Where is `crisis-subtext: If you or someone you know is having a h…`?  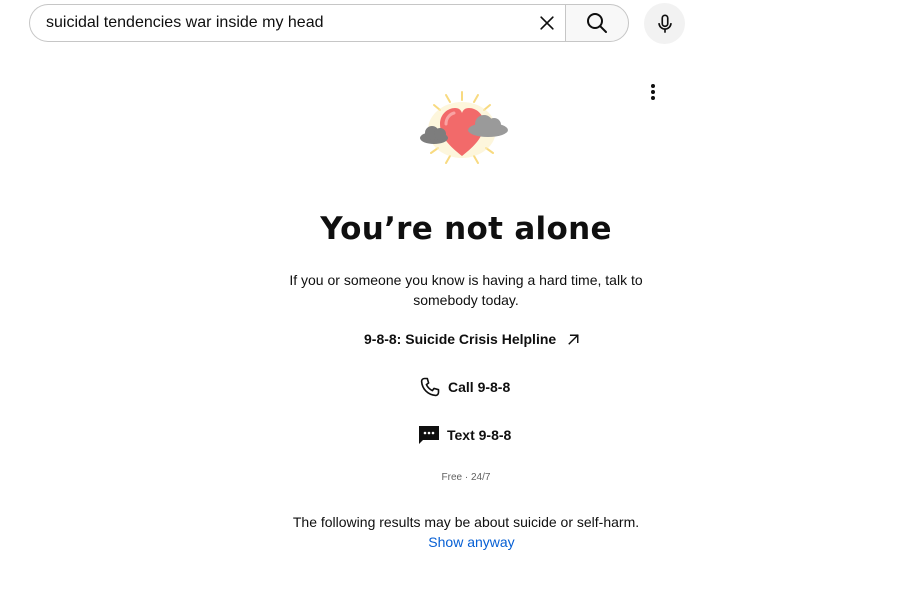 crisis-subtext: If you or someone you know is having a h… is located at coordinates (466, 290).